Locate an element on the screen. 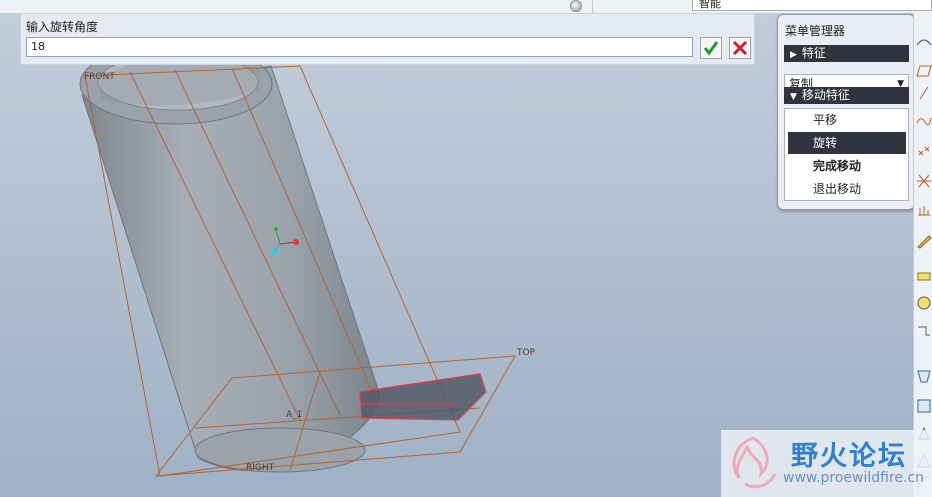  top-status-strip: 智能 is located at coordinates (466, 7).